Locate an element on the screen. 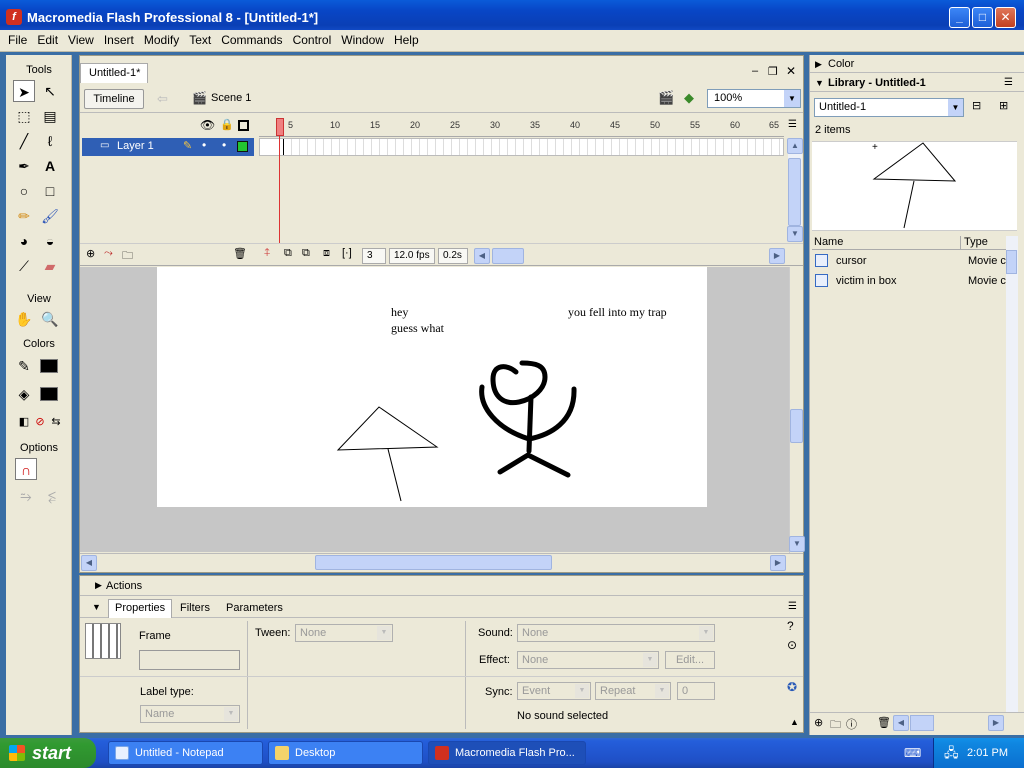  timeline-menu-icon: ☰ is located at coordinates (792, 124).